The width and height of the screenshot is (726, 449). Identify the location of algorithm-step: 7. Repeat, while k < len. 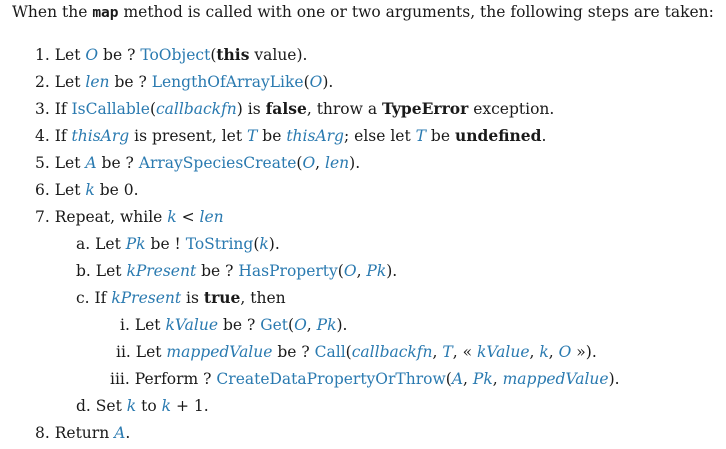
(129, 217).